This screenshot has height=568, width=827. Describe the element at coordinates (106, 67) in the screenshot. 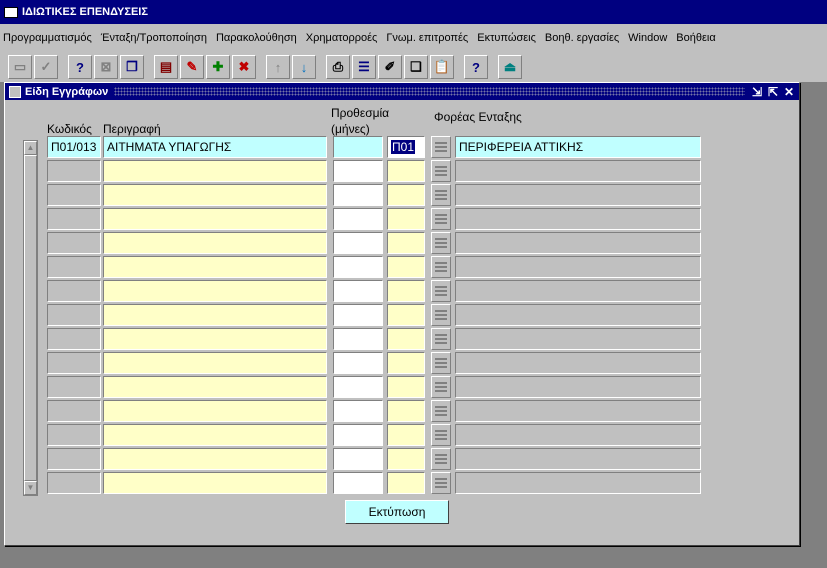

I see `cancel-query-icon: ⊠` at that location.